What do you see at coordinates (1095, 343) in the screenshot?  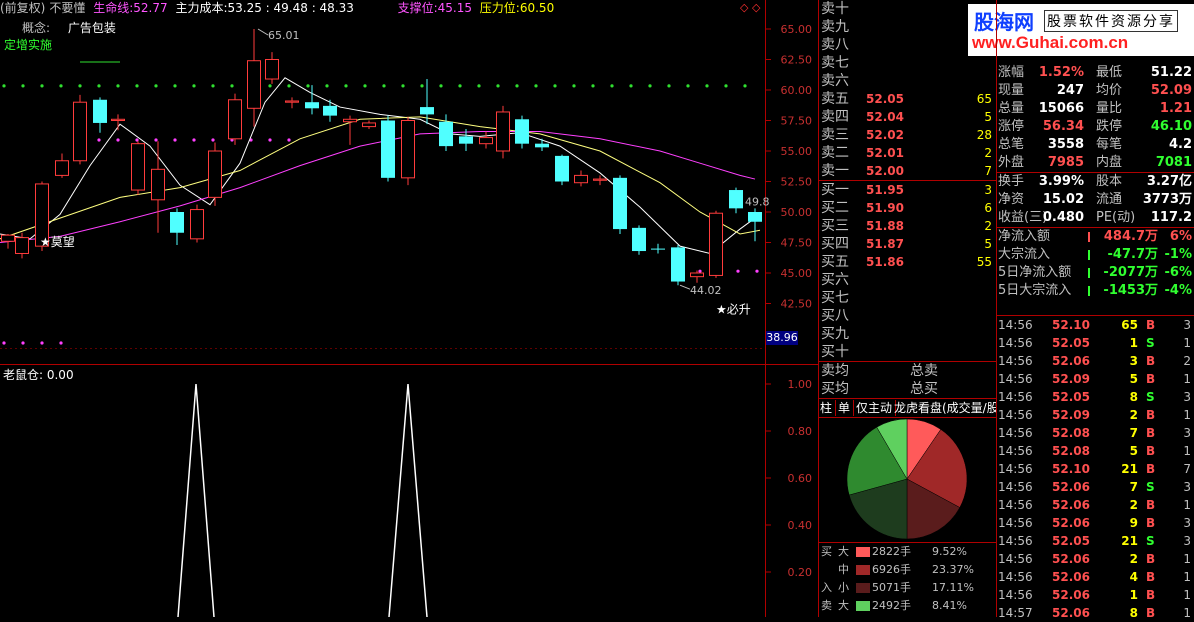 I see `tick-row: 14:56 52.05 1 S 1` at bounding box center [1095, 343].